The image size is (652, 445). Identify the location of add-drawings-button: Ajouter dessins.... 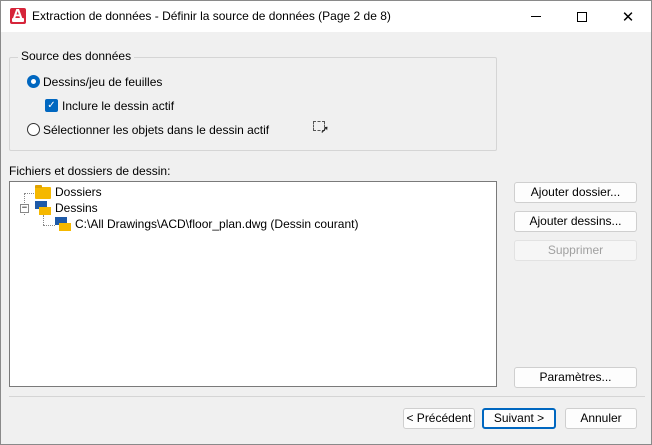
(575, 221).